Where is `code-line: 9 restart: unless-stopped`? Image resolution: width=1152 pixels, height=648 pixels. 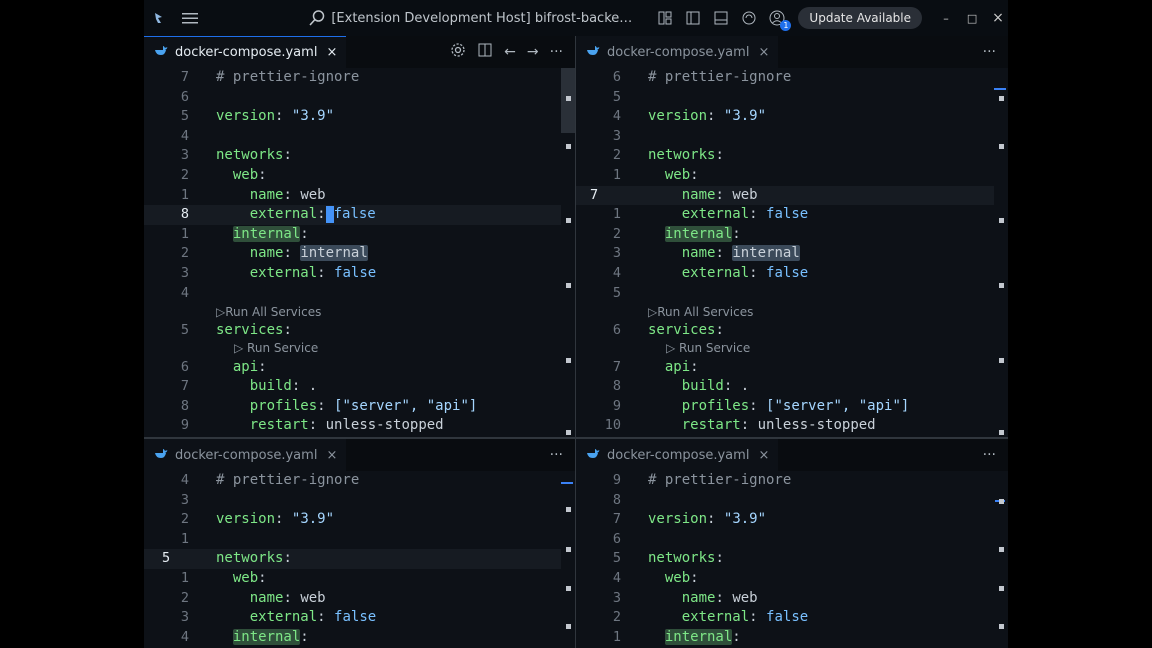 code-line: 9 restart: unless-stopped is located at coordinates (312, 425).